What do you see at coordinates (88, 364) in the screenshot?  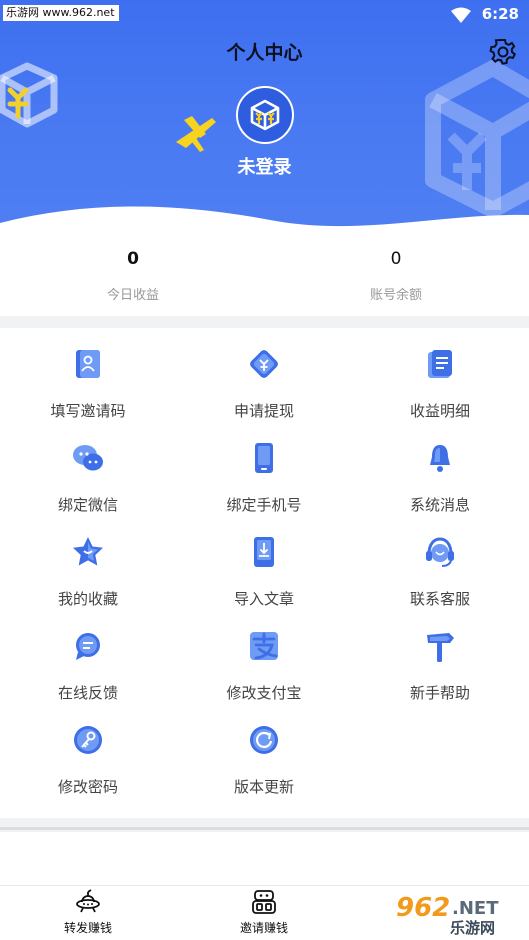 I see `invite-code-icon` at bounding box center [88, 364].